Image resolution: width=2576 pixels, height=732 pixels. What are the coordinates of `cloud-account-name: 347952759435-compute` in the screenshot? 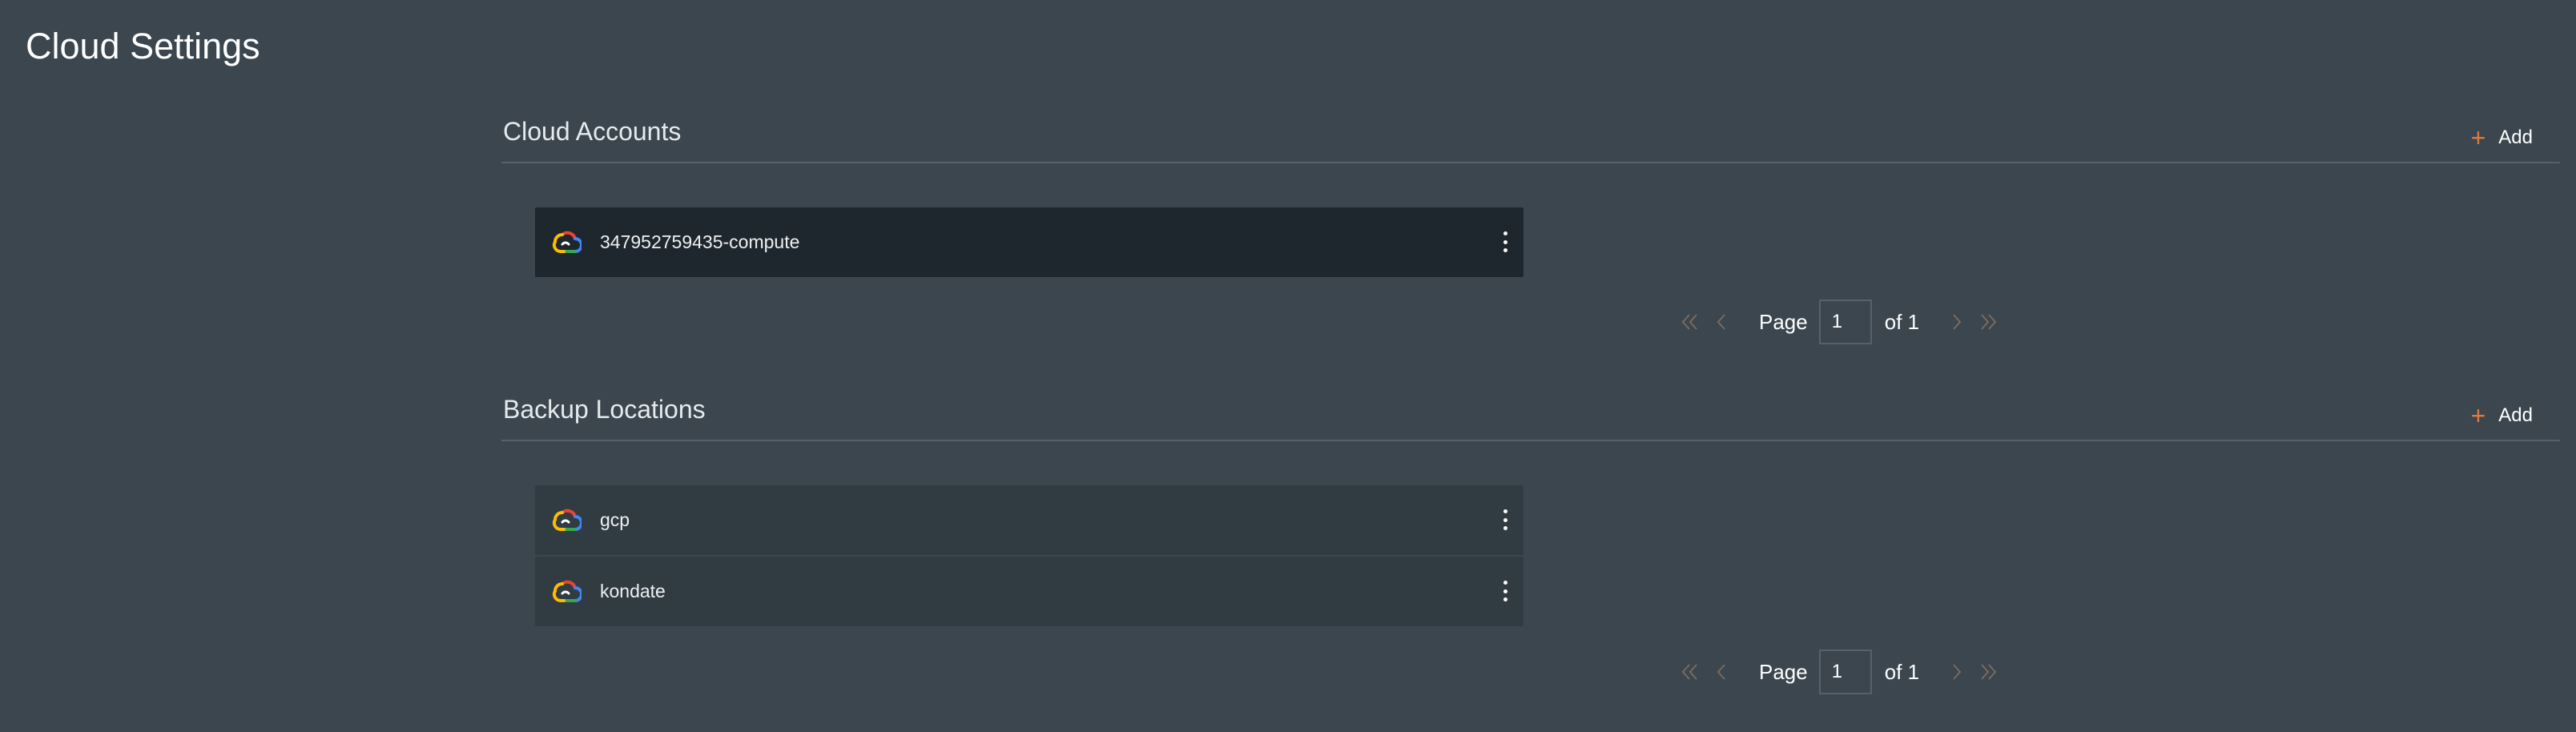 It's located at (700, 241).